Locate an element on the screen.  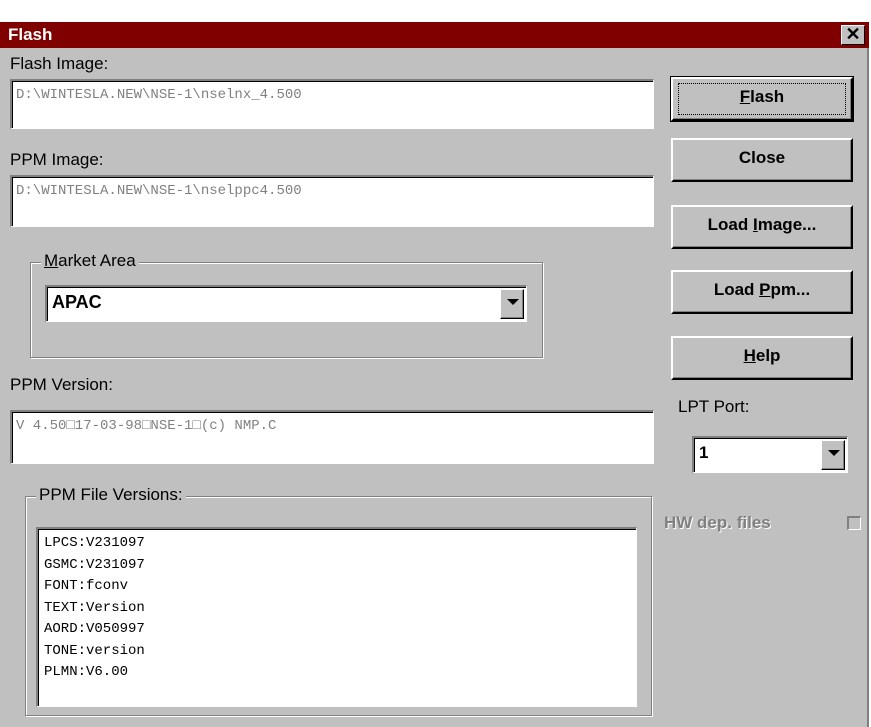
list-item: GSMC:V231097 is located at coordinates (337, 566).